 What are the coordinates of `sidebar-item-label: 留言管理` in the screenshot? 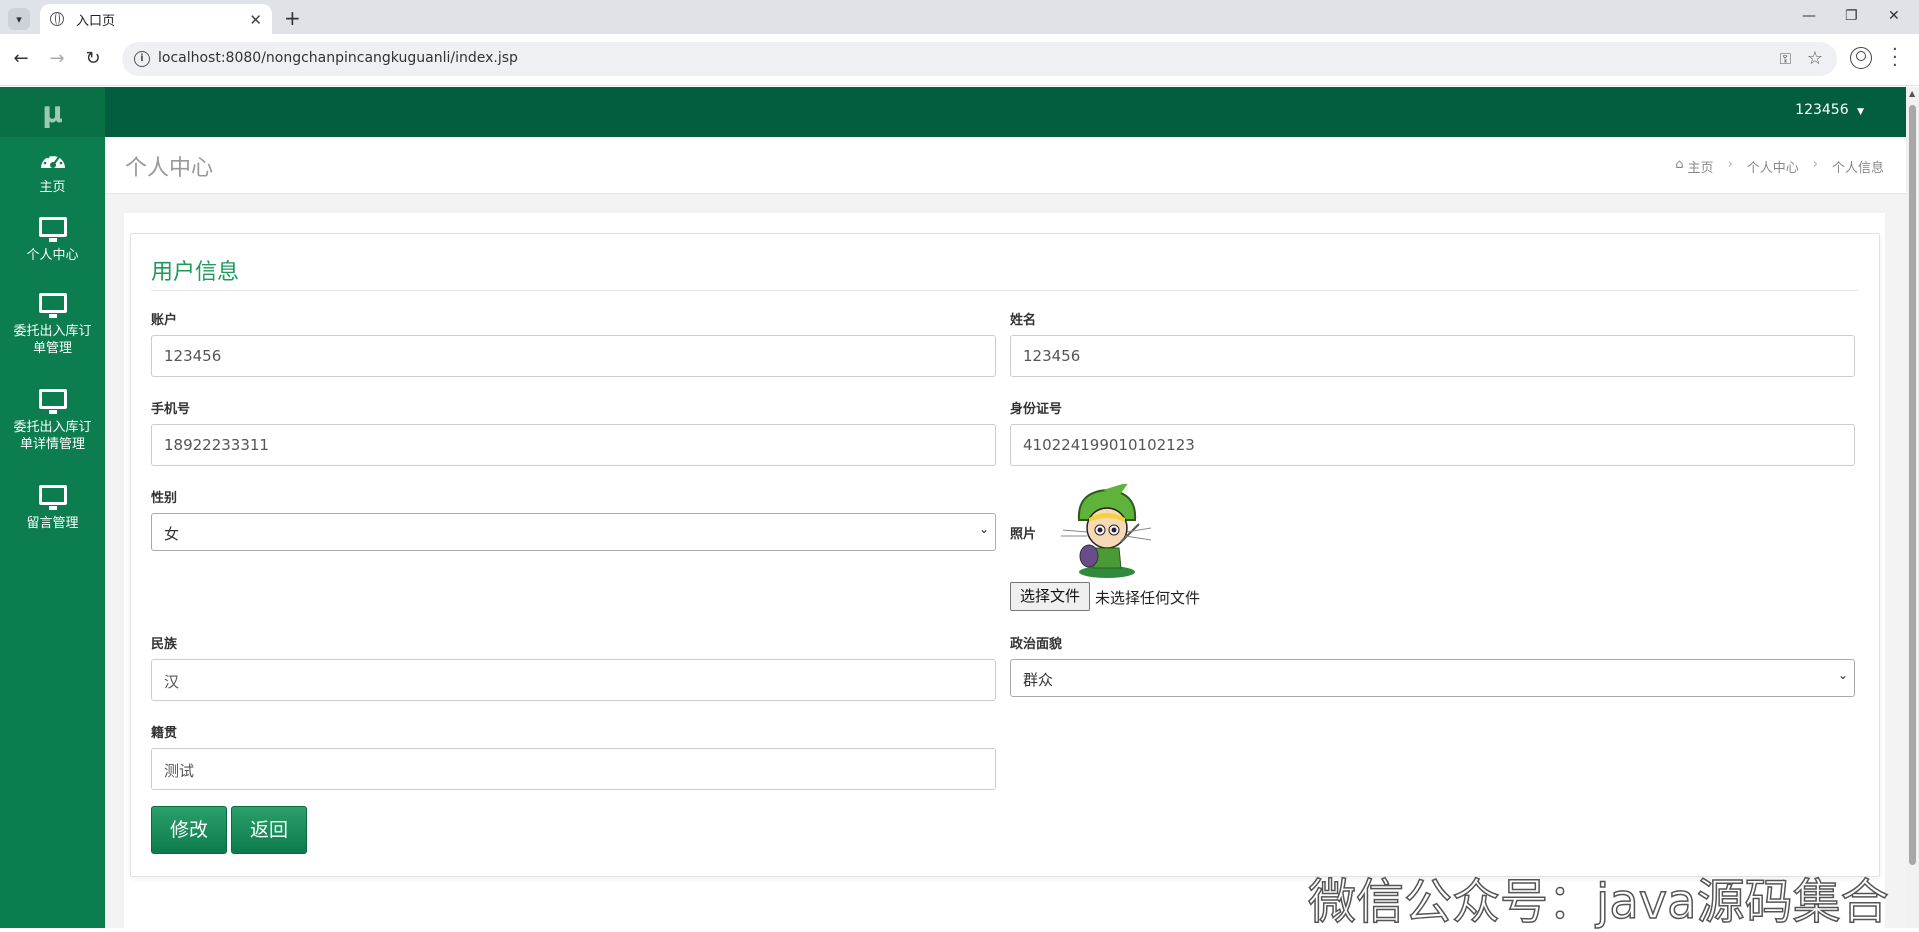 It's located at (52, 523).